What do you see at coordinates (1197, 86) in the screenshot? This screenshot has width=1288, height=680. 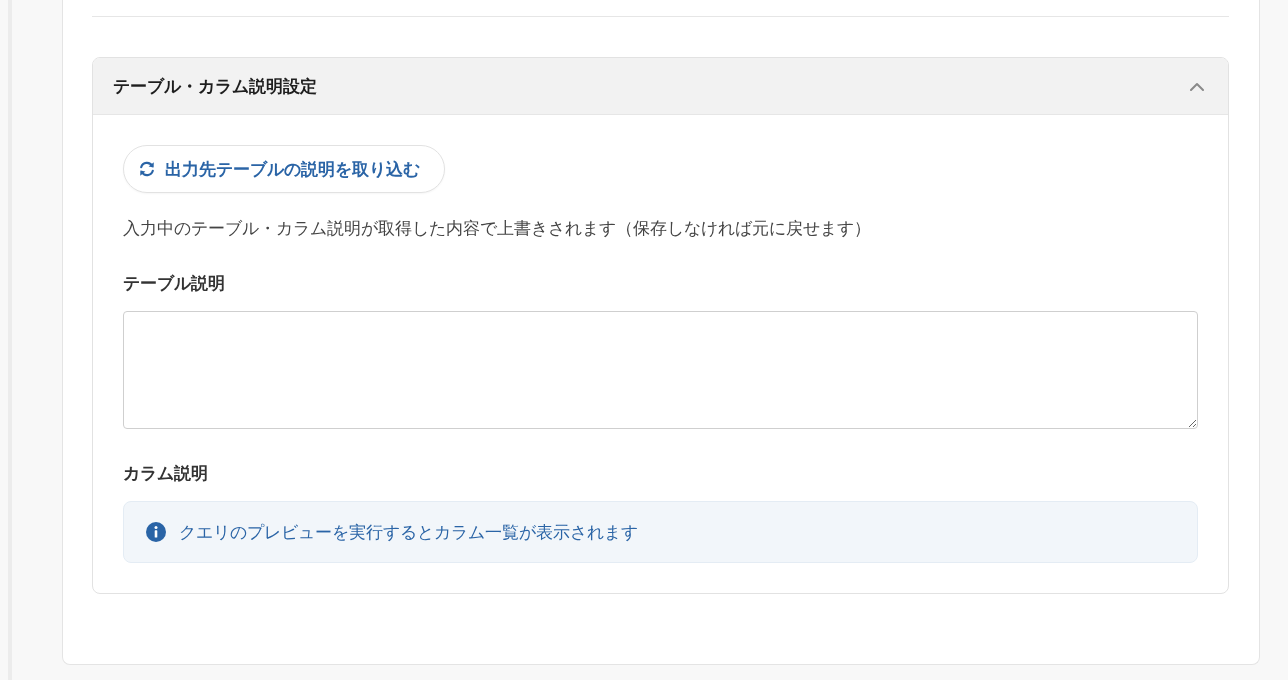 I see `chevron-up-icon` at bounding box center [1197, 86].